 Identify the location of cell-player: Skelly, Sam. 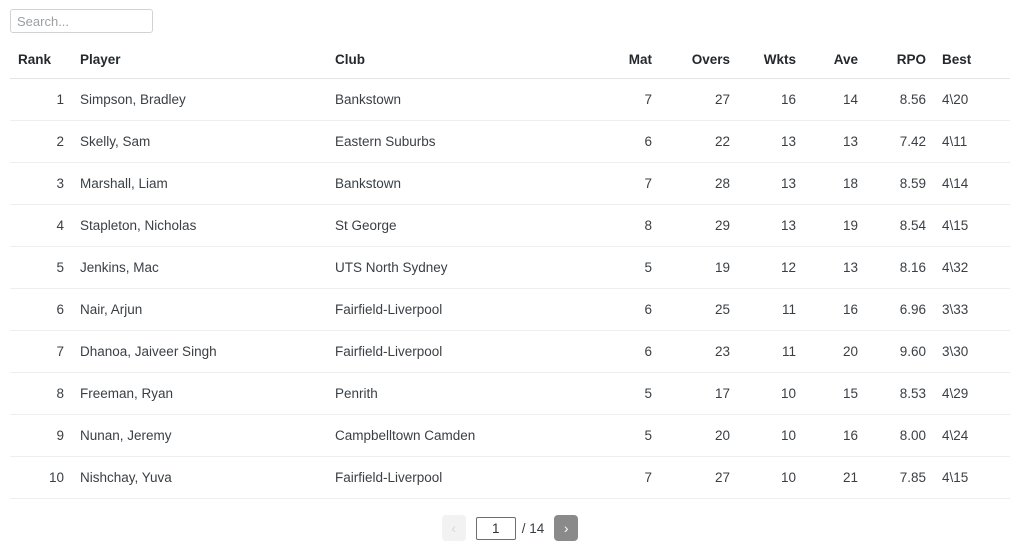
(199, 141).